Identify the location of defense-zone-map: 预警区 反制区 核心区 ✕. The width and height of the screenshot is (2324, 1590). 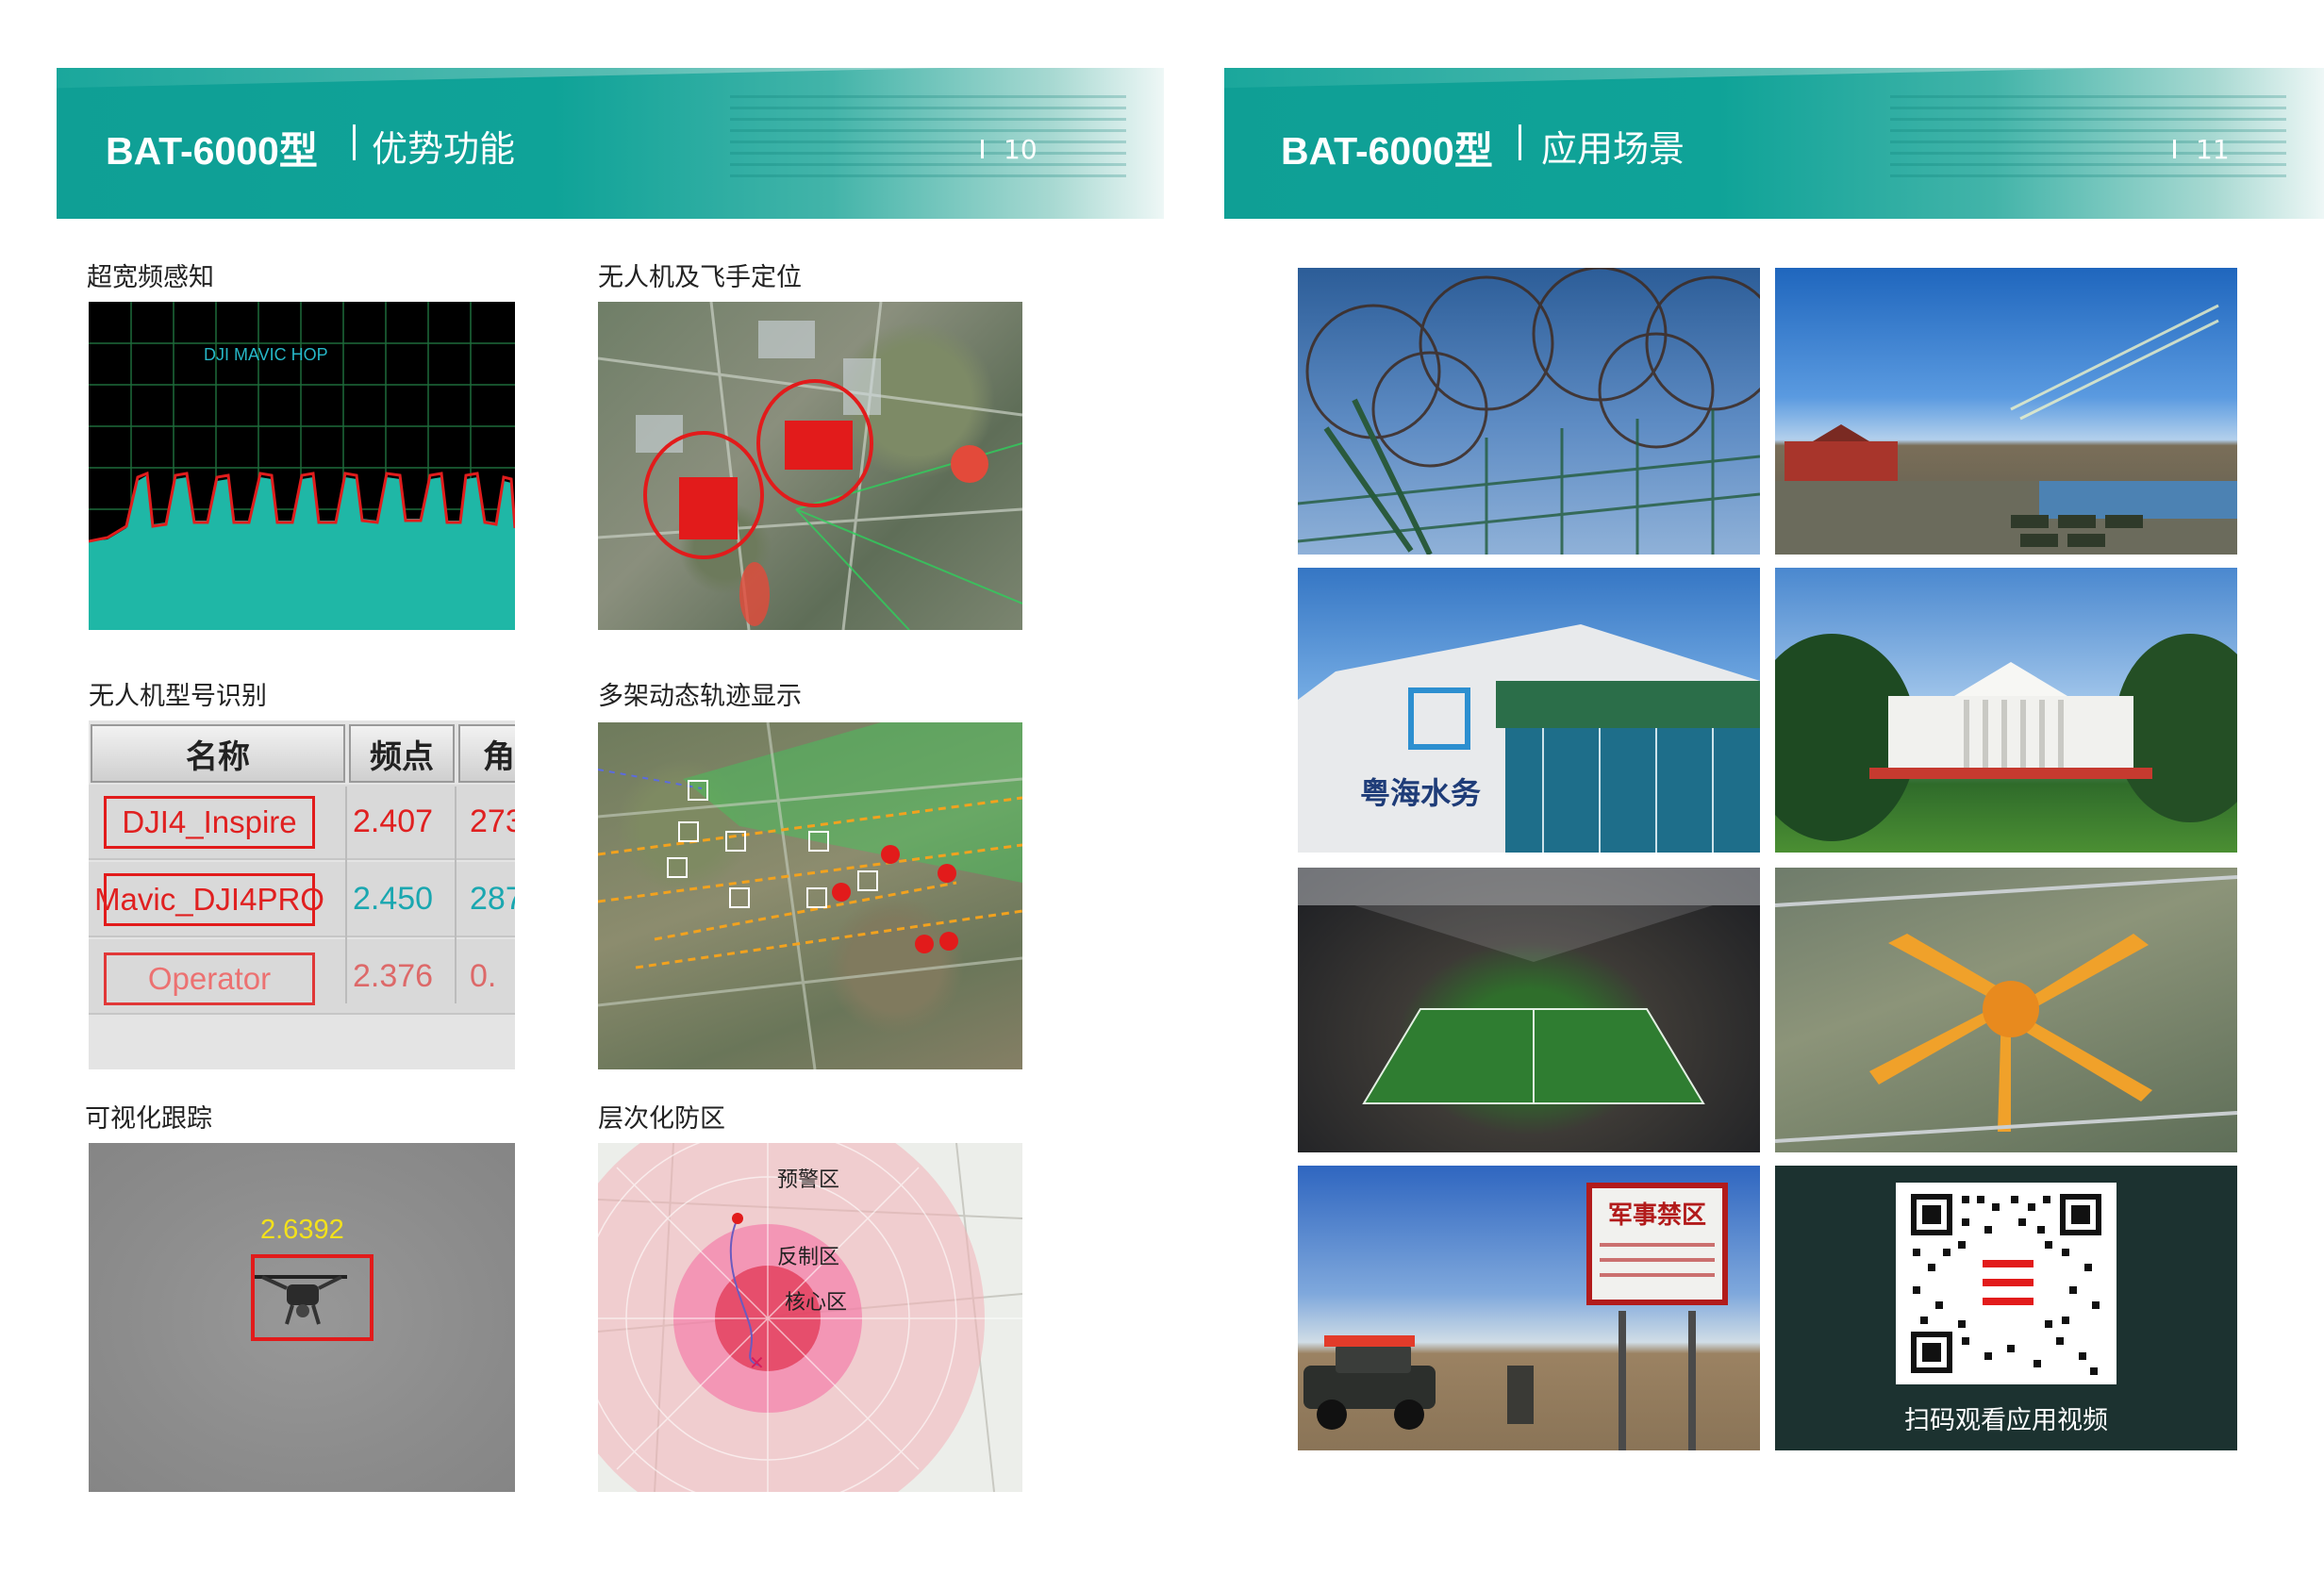
(810, 1317).